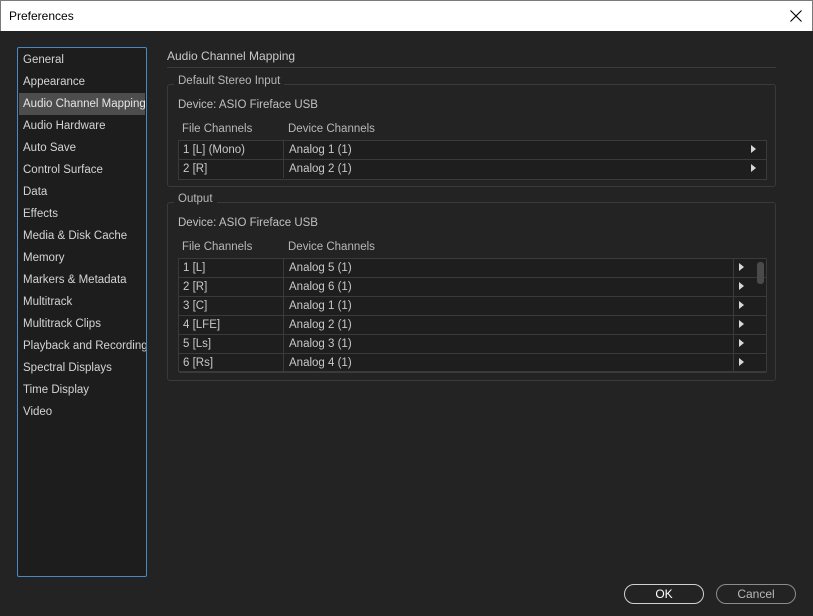 Image resolution: width=813 pixels, height=616 pixels. What do you see at coordinates (229, 81) in the screenshot?
I see `group-title-stereo-input: Default Stereo Input` at bounding box center [229, 81].